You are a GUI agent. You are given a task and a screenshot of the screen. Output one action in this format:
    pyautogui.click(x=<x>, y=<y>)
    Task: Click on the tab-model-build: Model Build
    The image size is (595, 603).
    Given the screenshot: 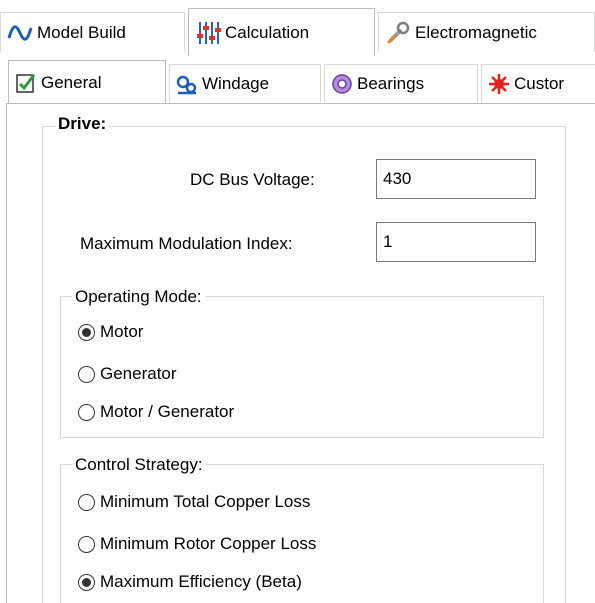 What is the action you would take?
    pyautogui.click(x=92, y=32)
    